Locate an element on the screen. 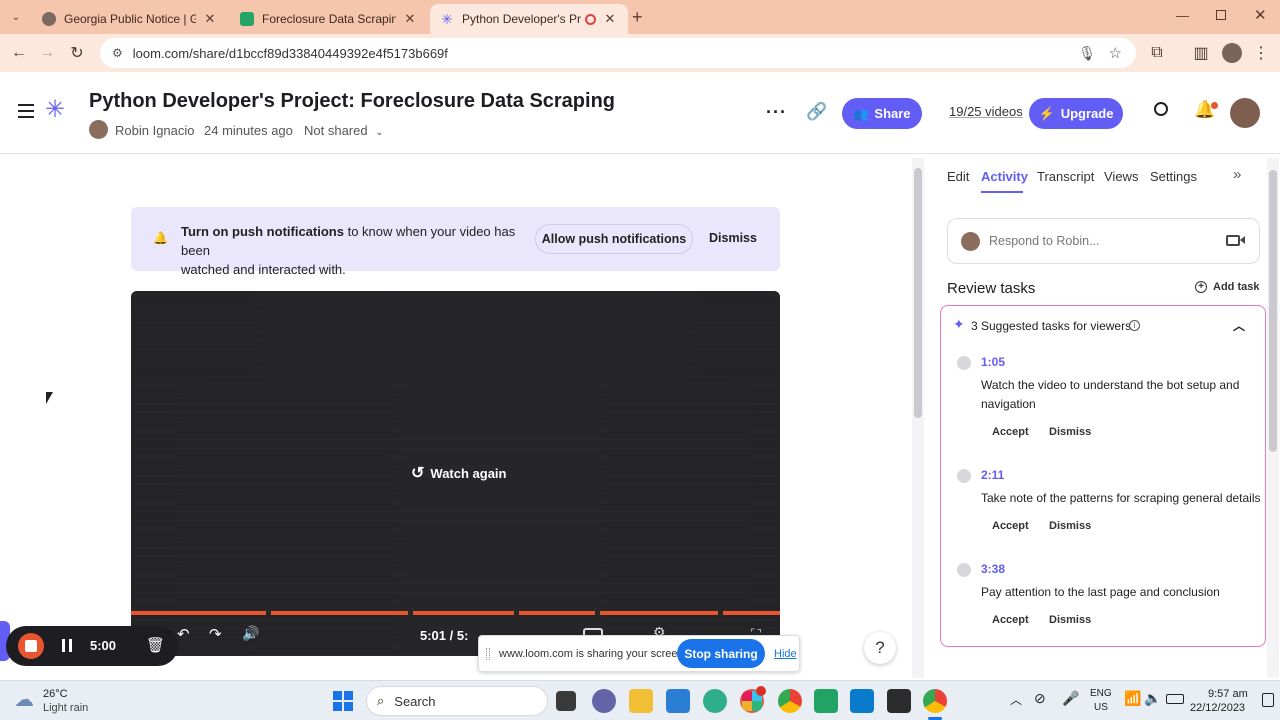 The width and height of the screenshot is (1280, 720). sharing-status-dropdown: Not shared ⌄ is located at coordinates (344, 130).